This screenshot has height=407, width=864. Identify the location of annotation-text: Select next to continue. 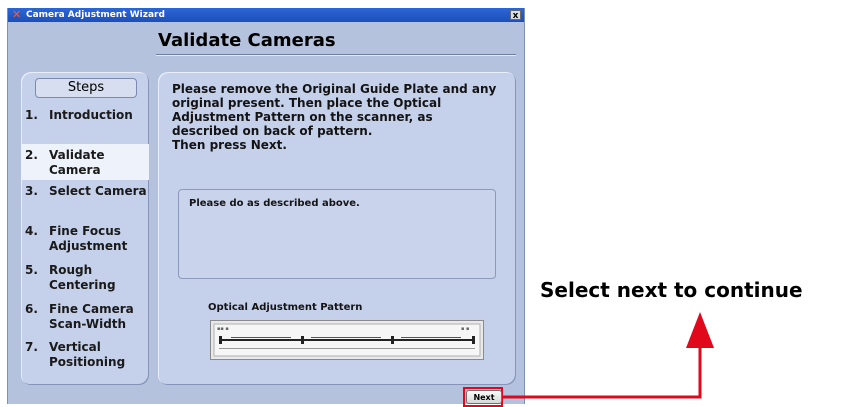
(671, 290).